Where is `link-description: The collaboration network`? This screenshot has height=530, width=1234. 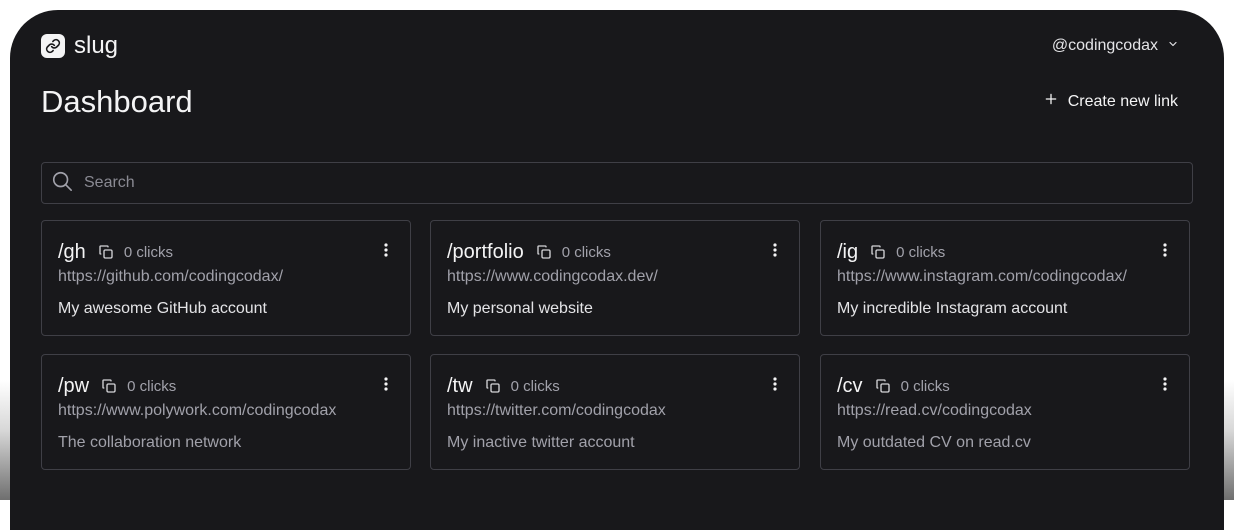
link-description: The collaboration network is located at coordinates (150, 442).